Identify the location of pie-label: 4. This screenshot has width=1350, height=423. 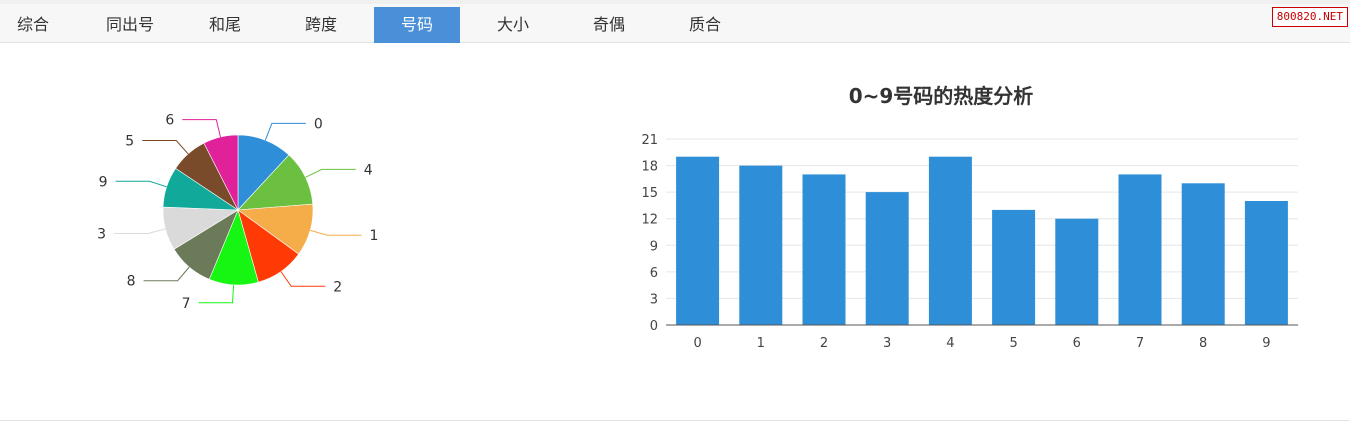
(368, 170).